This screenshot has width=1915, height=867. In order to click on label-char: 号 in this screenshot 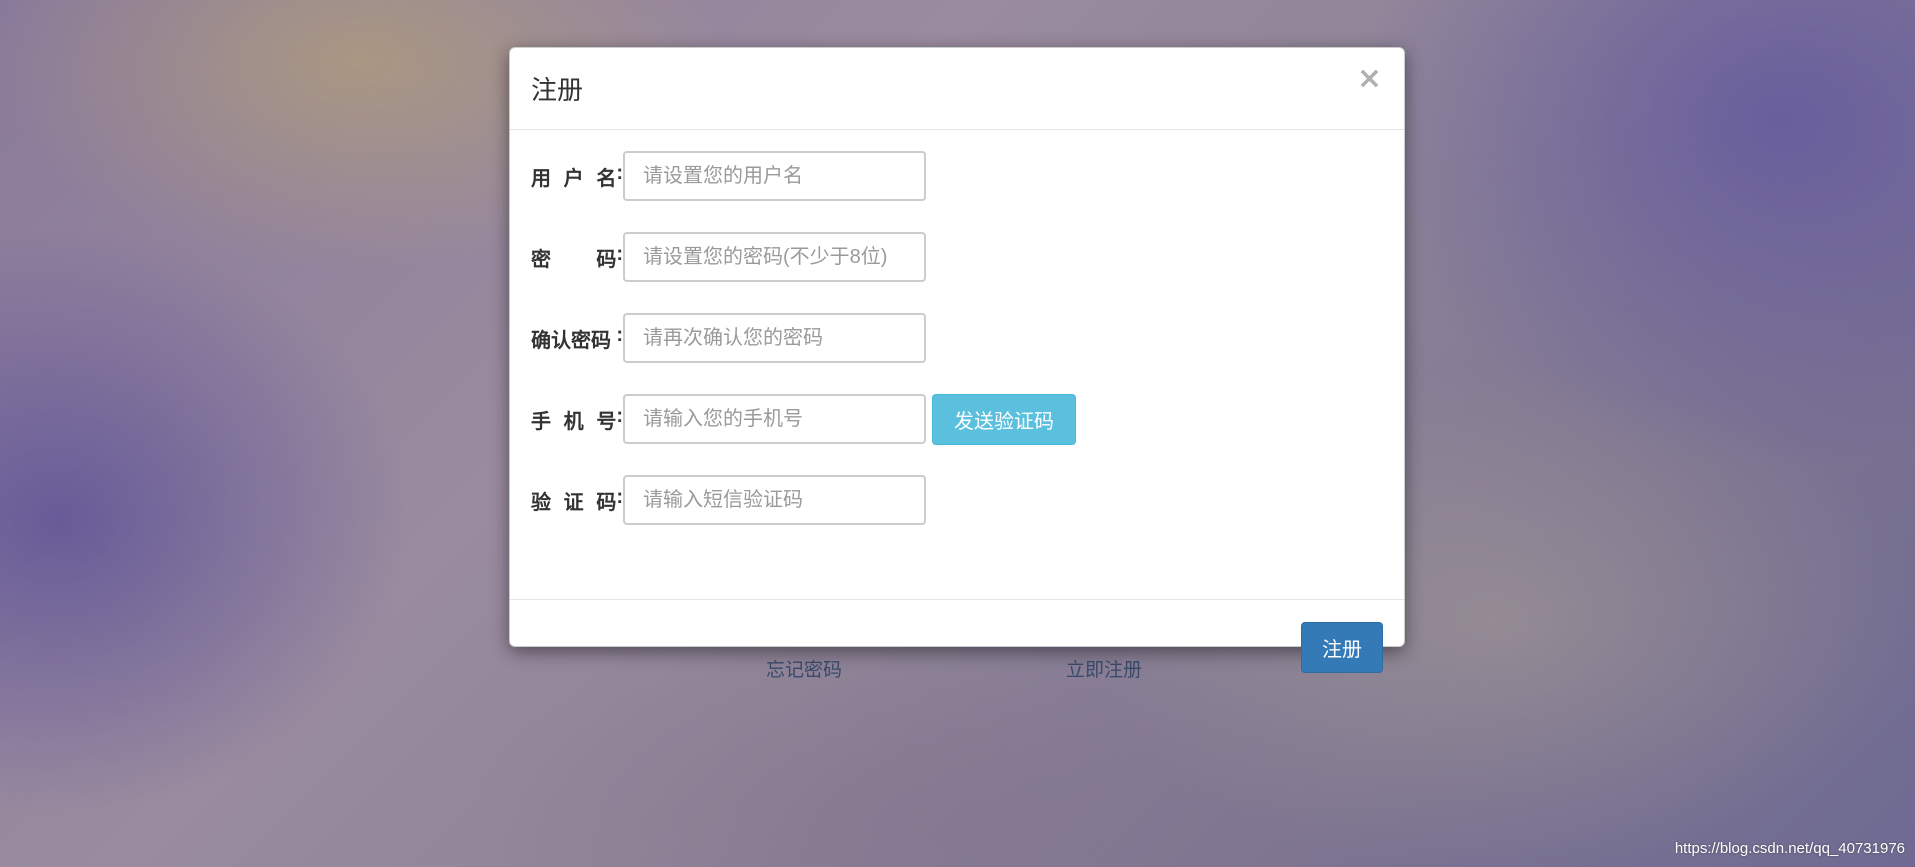, I will do `click(606, 421)`.